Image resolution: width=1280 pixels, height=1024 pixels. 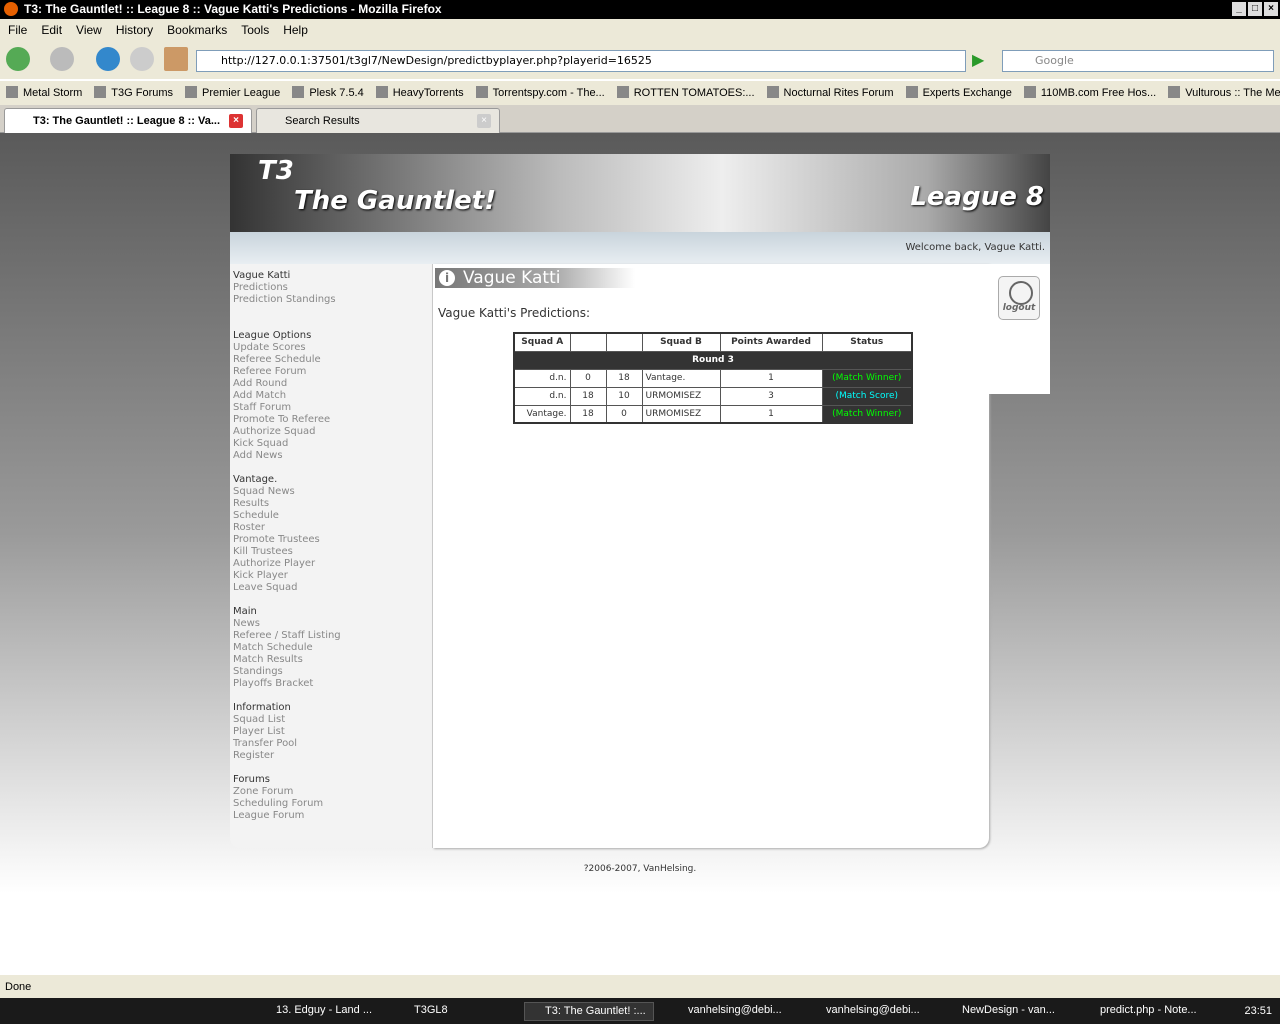 I want to click on go-icon: ▶, so click(x=982, y=60).